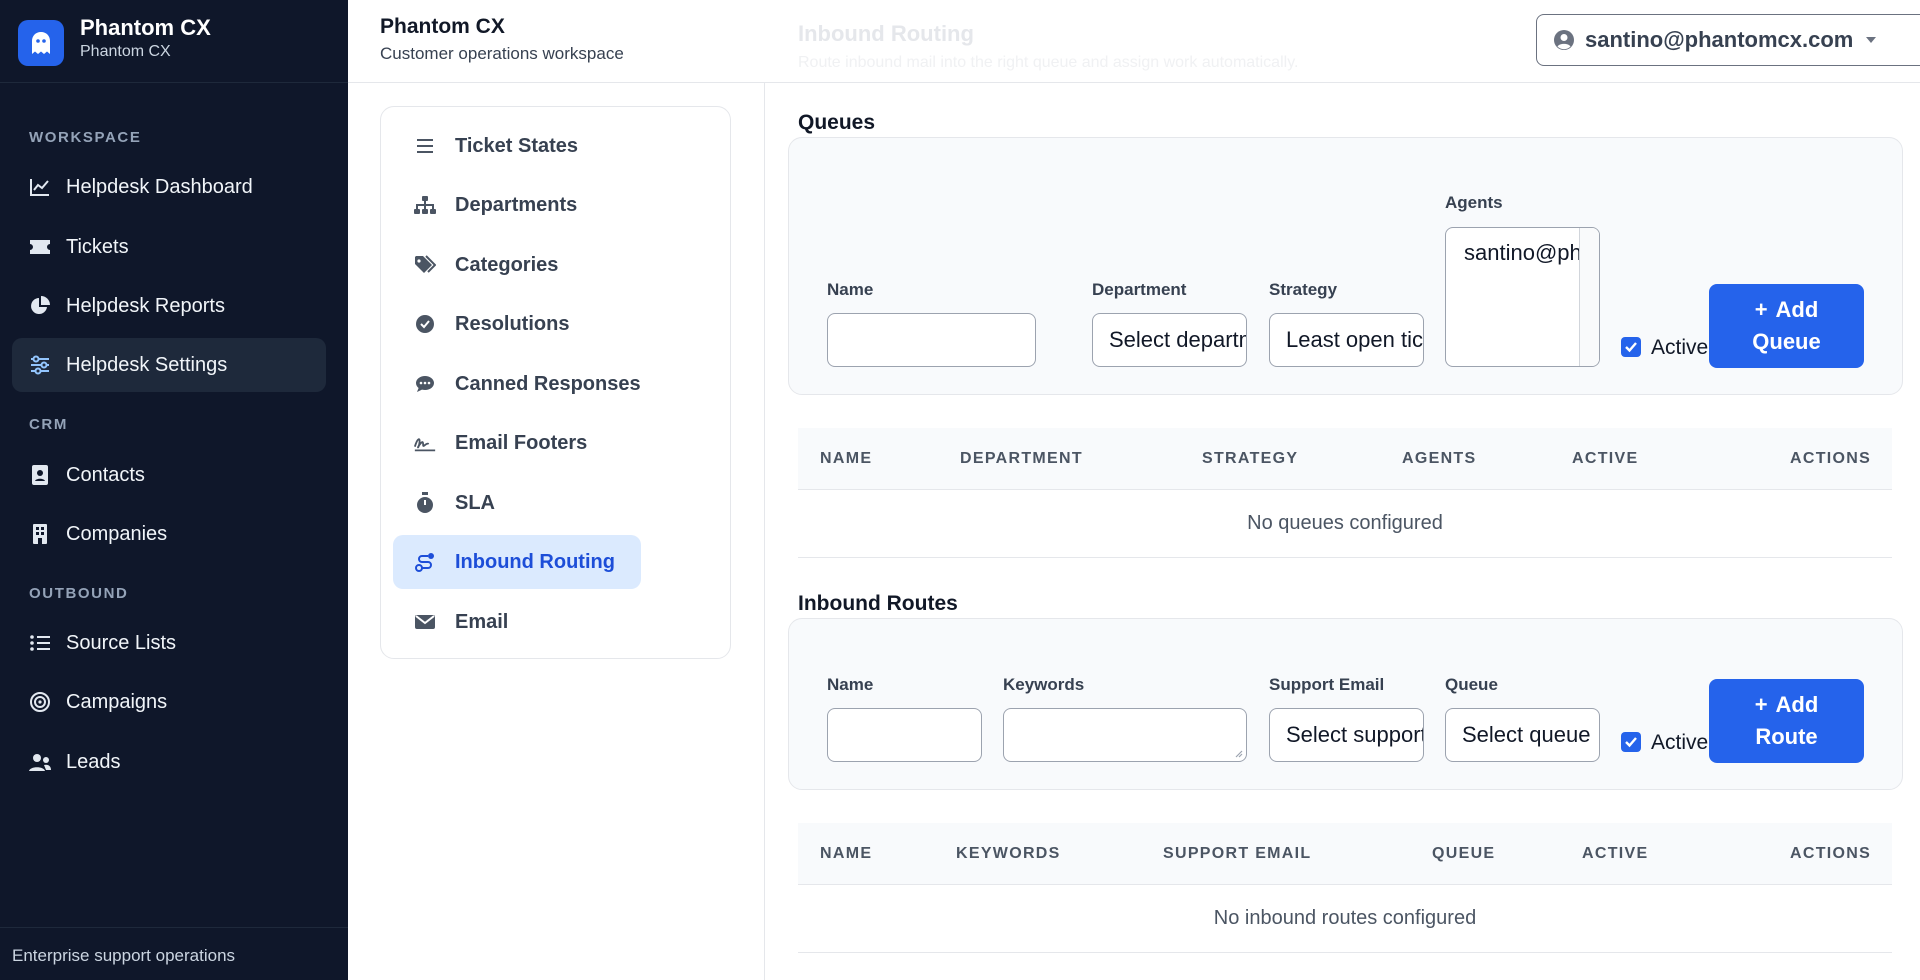  What do you see at coordinates (1044, 684) in the screenshot?
I see `route-keywords-label: Keywords` at bounding box center [1044, 684].